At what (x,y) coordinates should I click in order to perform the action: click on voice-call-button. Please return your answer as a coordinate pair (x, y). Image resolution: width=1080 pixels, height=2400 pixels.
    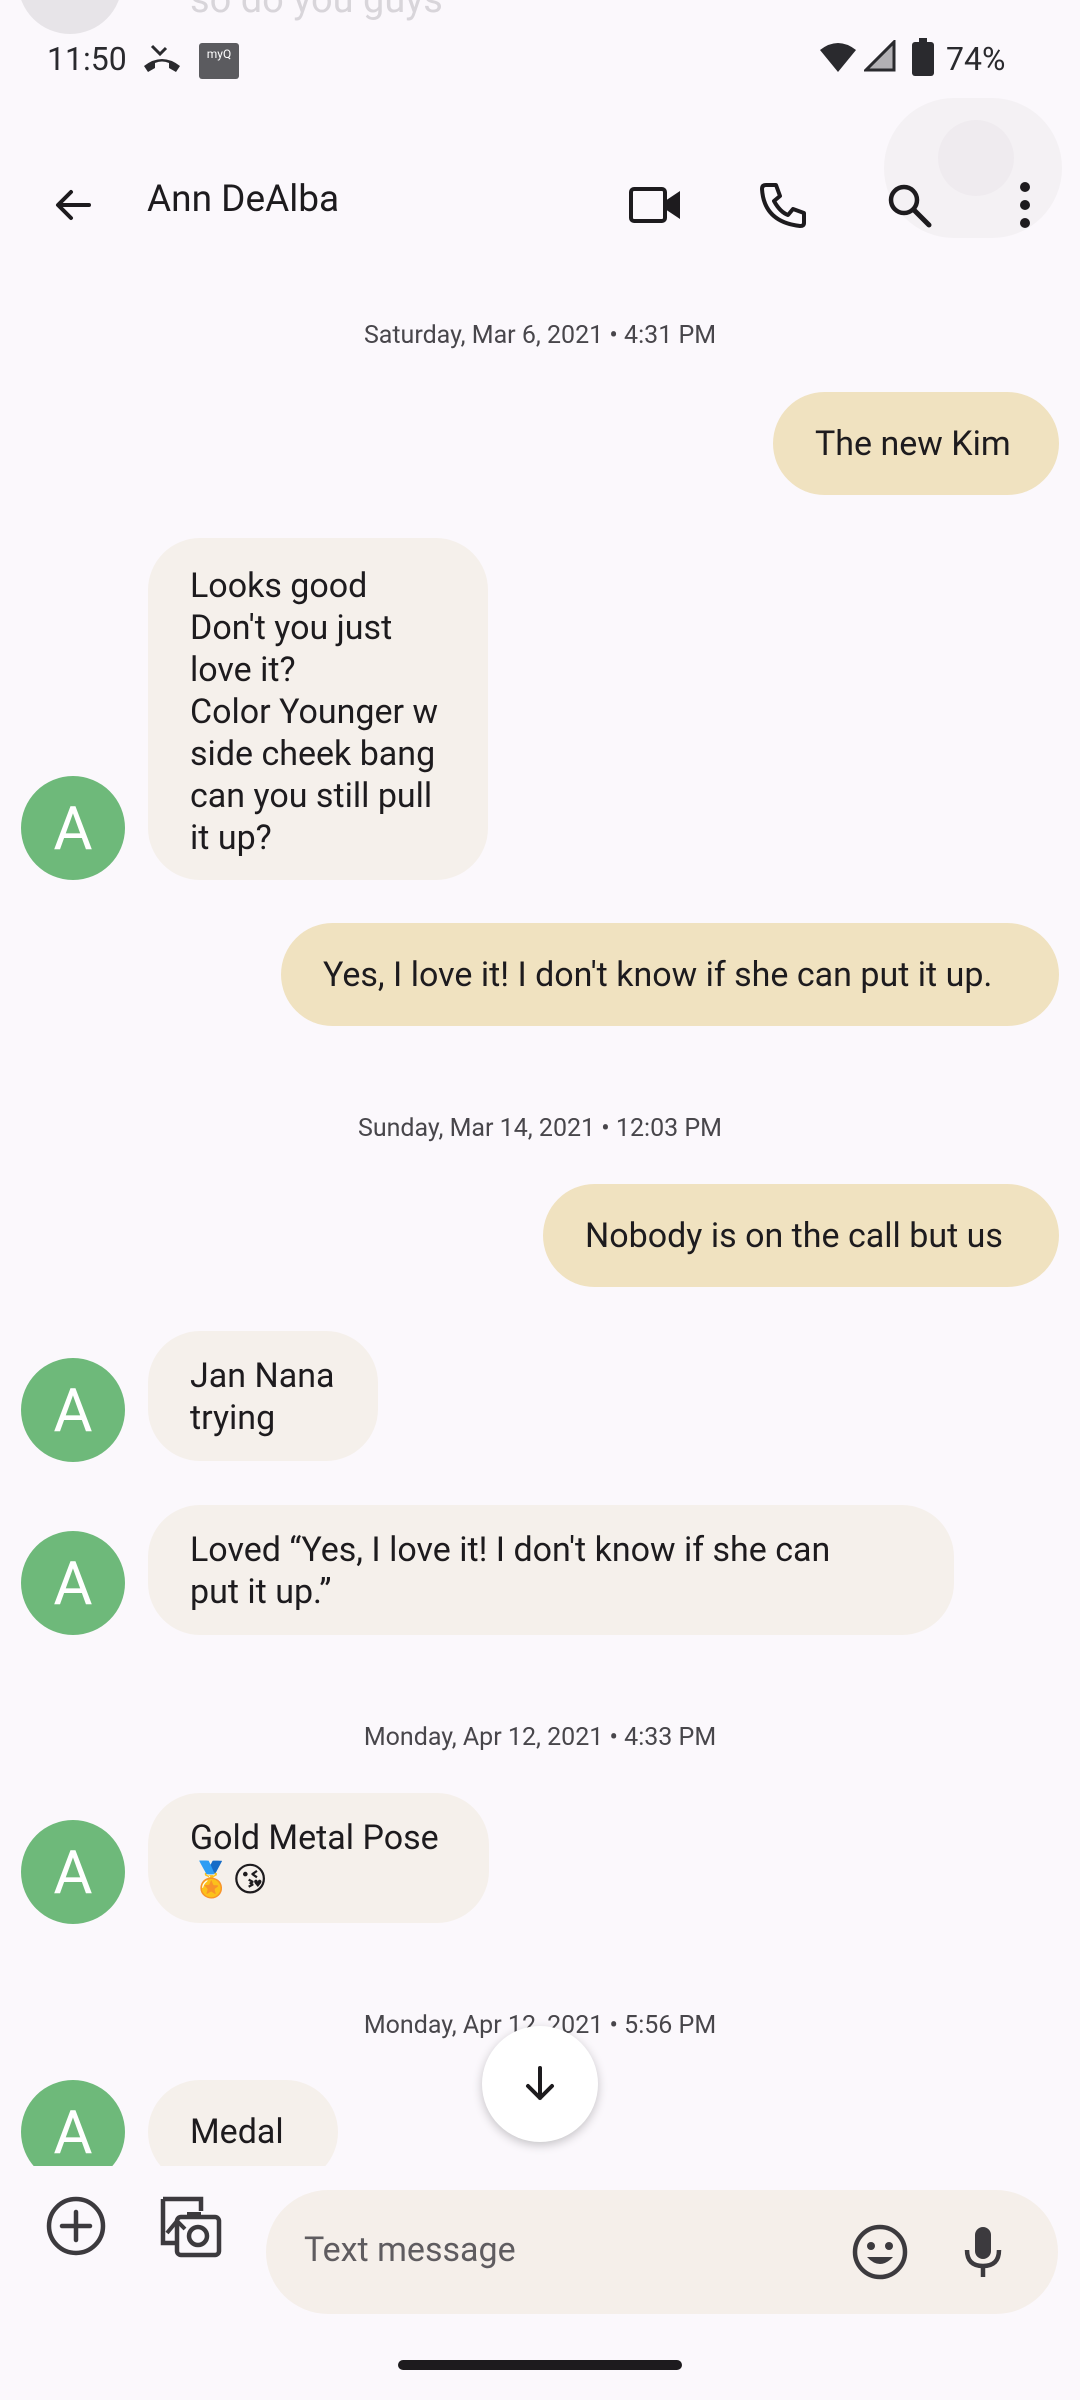
    Looking at the image, I should click on (783, 205).